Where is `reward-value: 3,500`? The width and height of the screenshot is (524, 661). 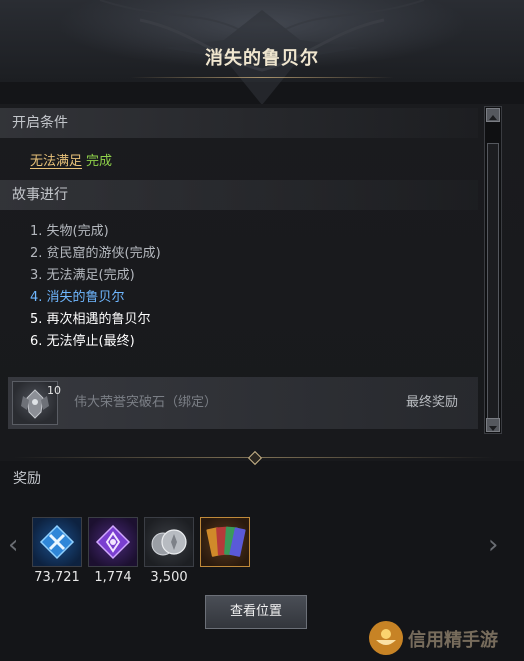 reward-value: 3,500 is located at coordinates (169, 577).